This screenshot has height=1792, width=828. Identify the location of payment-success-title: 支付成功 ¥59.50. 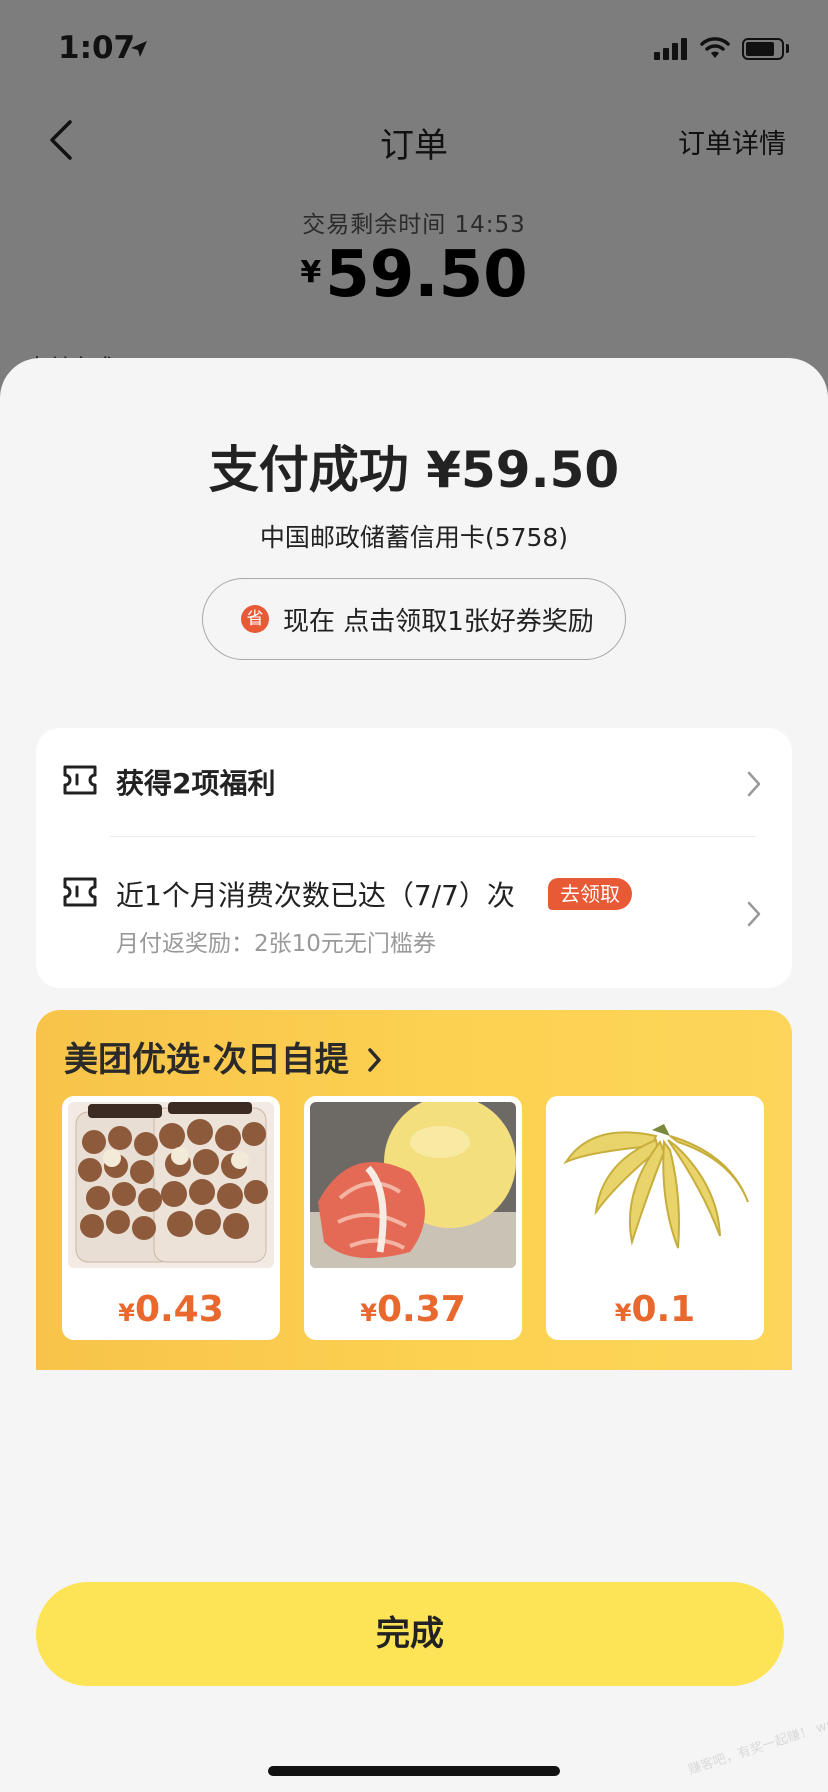
(414, 470).